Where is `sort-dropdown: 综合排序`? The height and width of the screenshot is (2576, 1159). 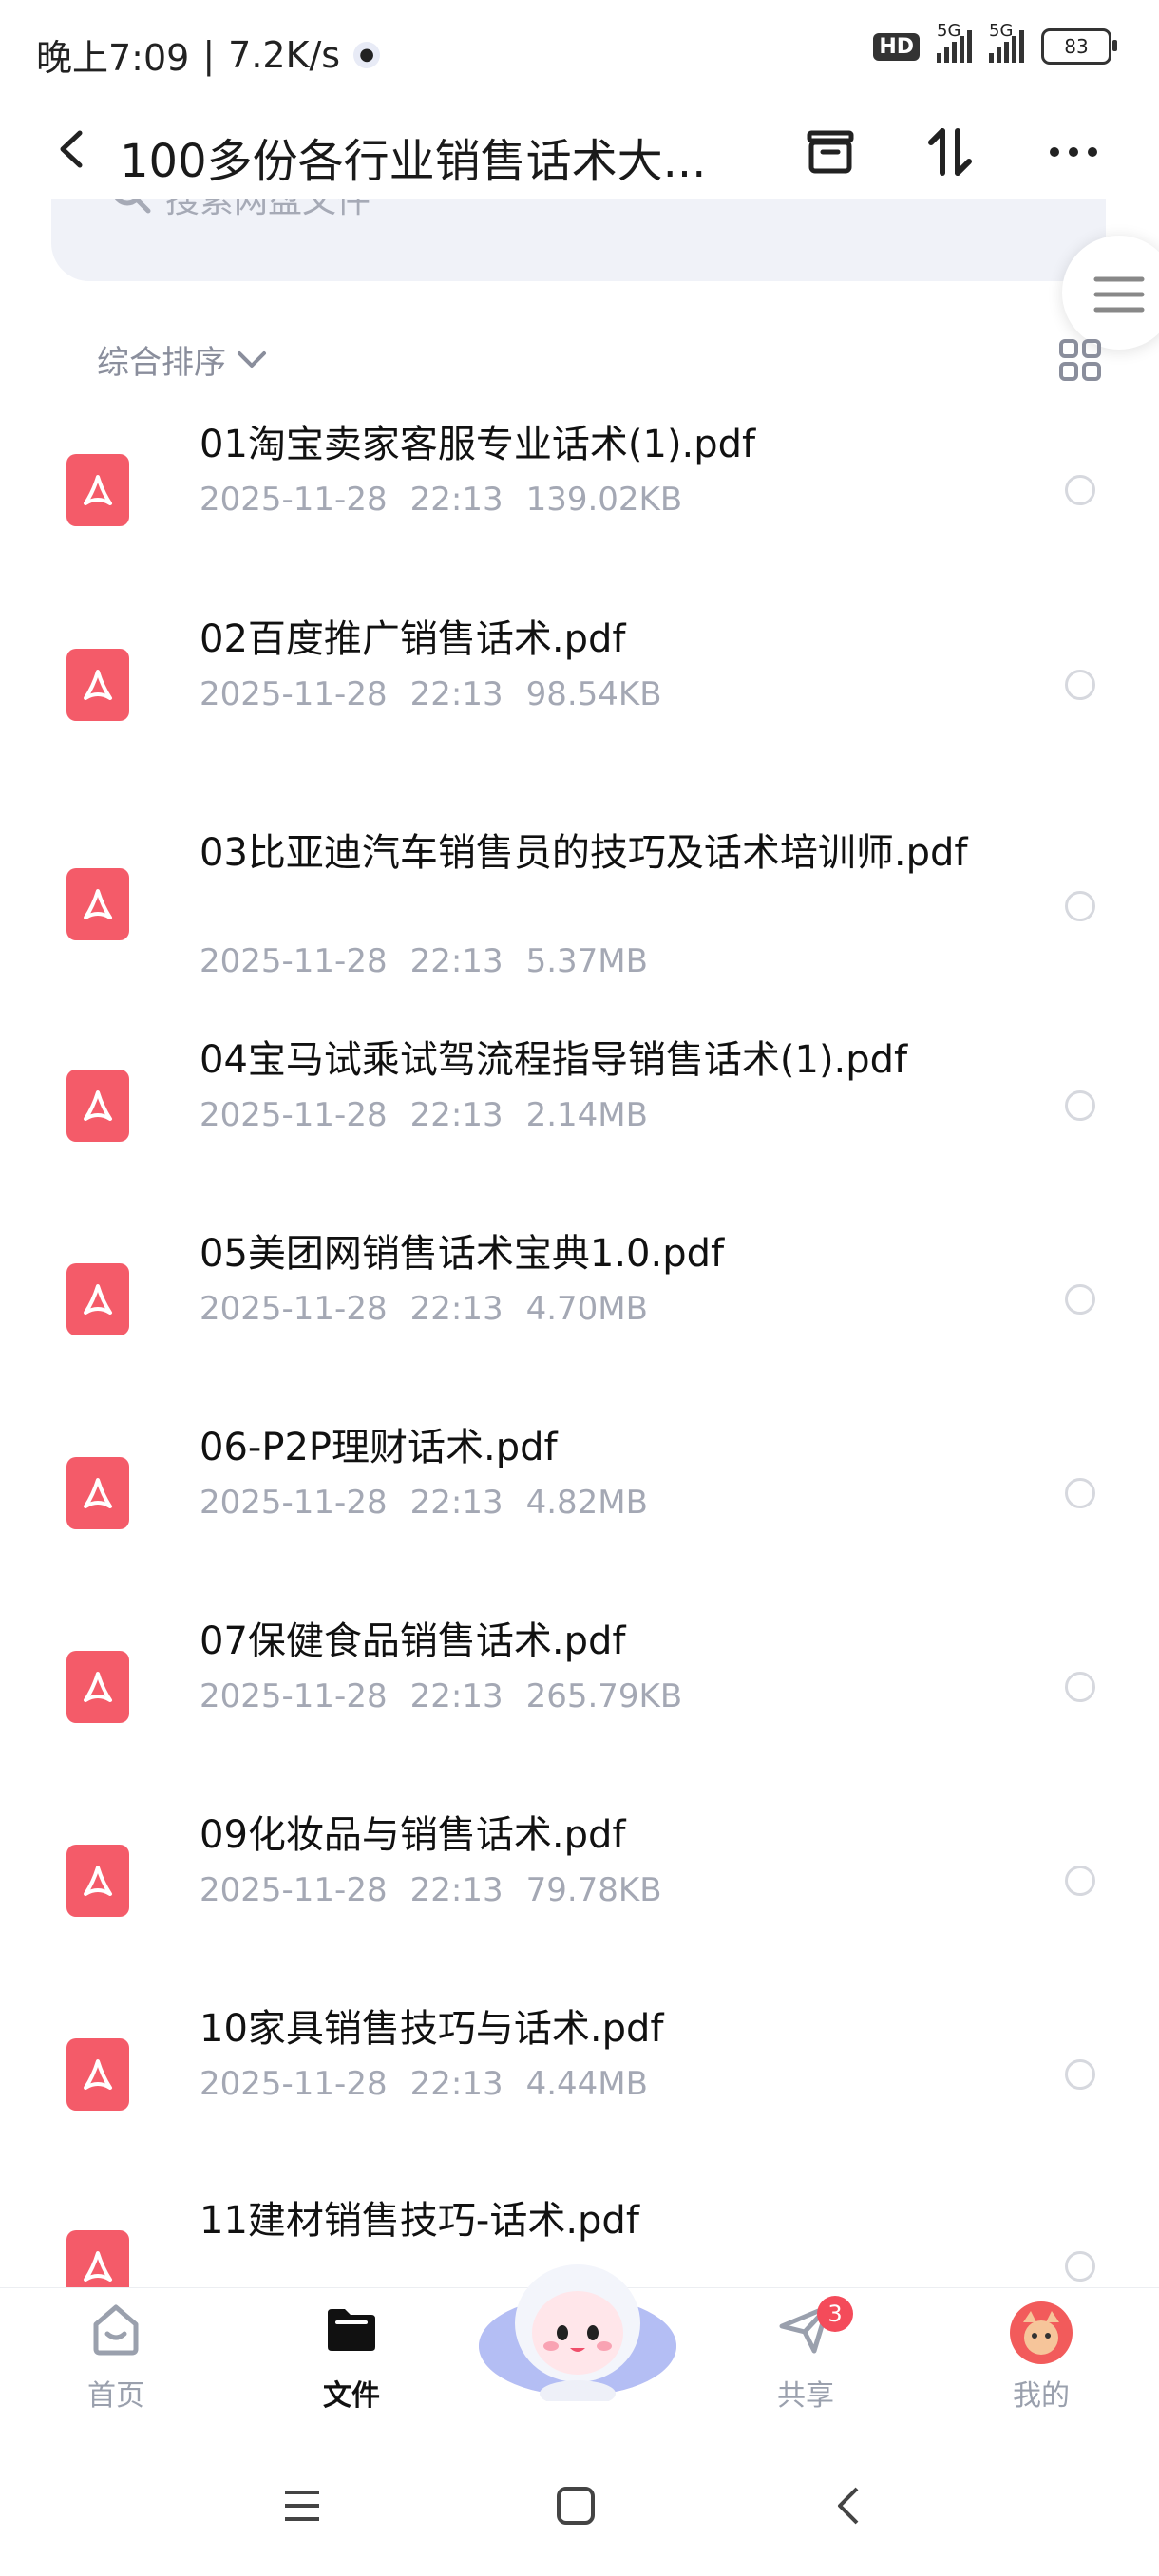
sort-dropdown: 综合排序 is located at coordinates (182, 359).